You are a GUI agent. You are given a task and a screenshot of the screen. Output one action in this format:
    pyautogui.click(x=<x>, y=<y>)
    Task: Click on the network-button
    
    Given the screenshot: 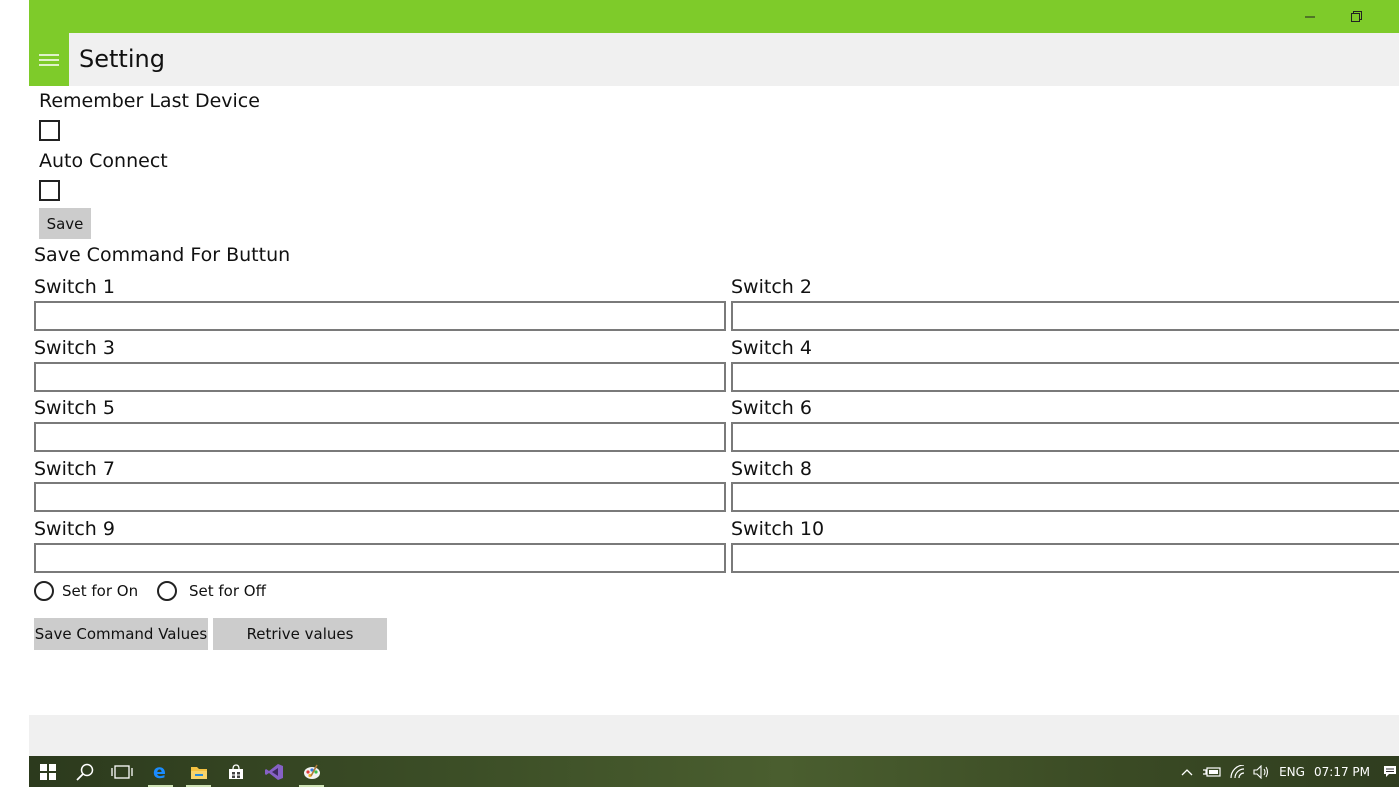 What is the action you would take?
    pyautogui.click(x=1238, y=771)
    